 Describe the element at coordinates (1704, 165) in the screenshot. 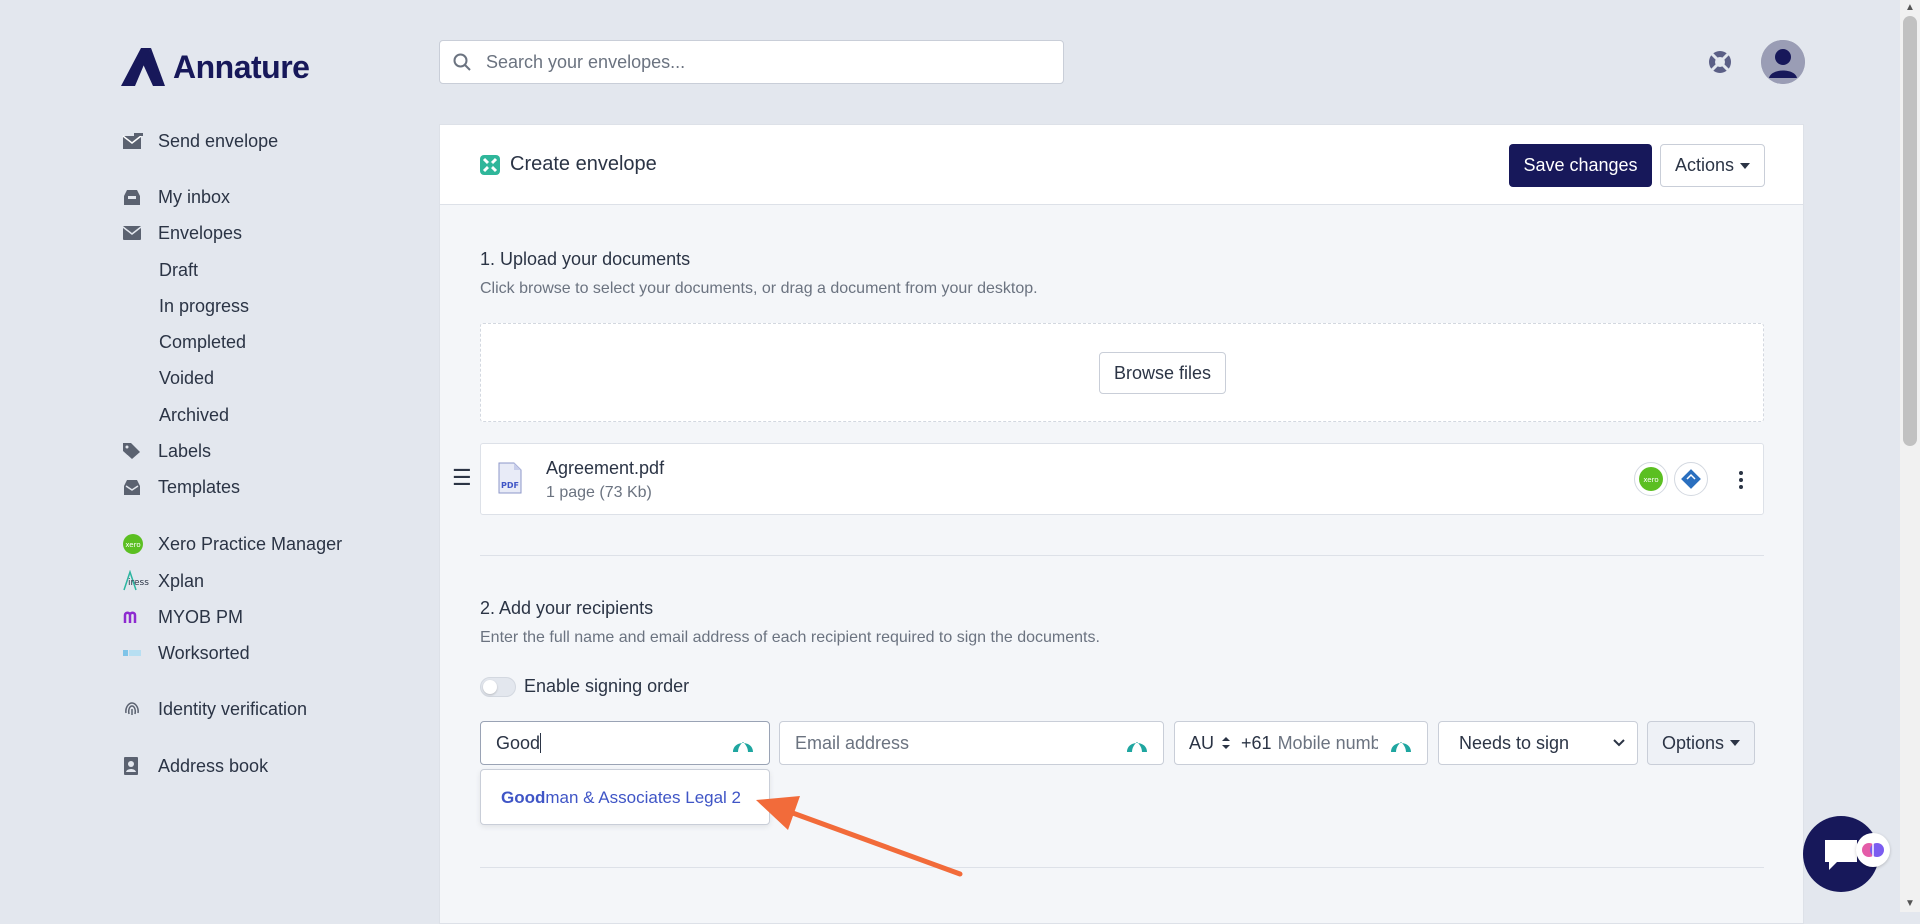

I see `actions-label: Actions` at that location.